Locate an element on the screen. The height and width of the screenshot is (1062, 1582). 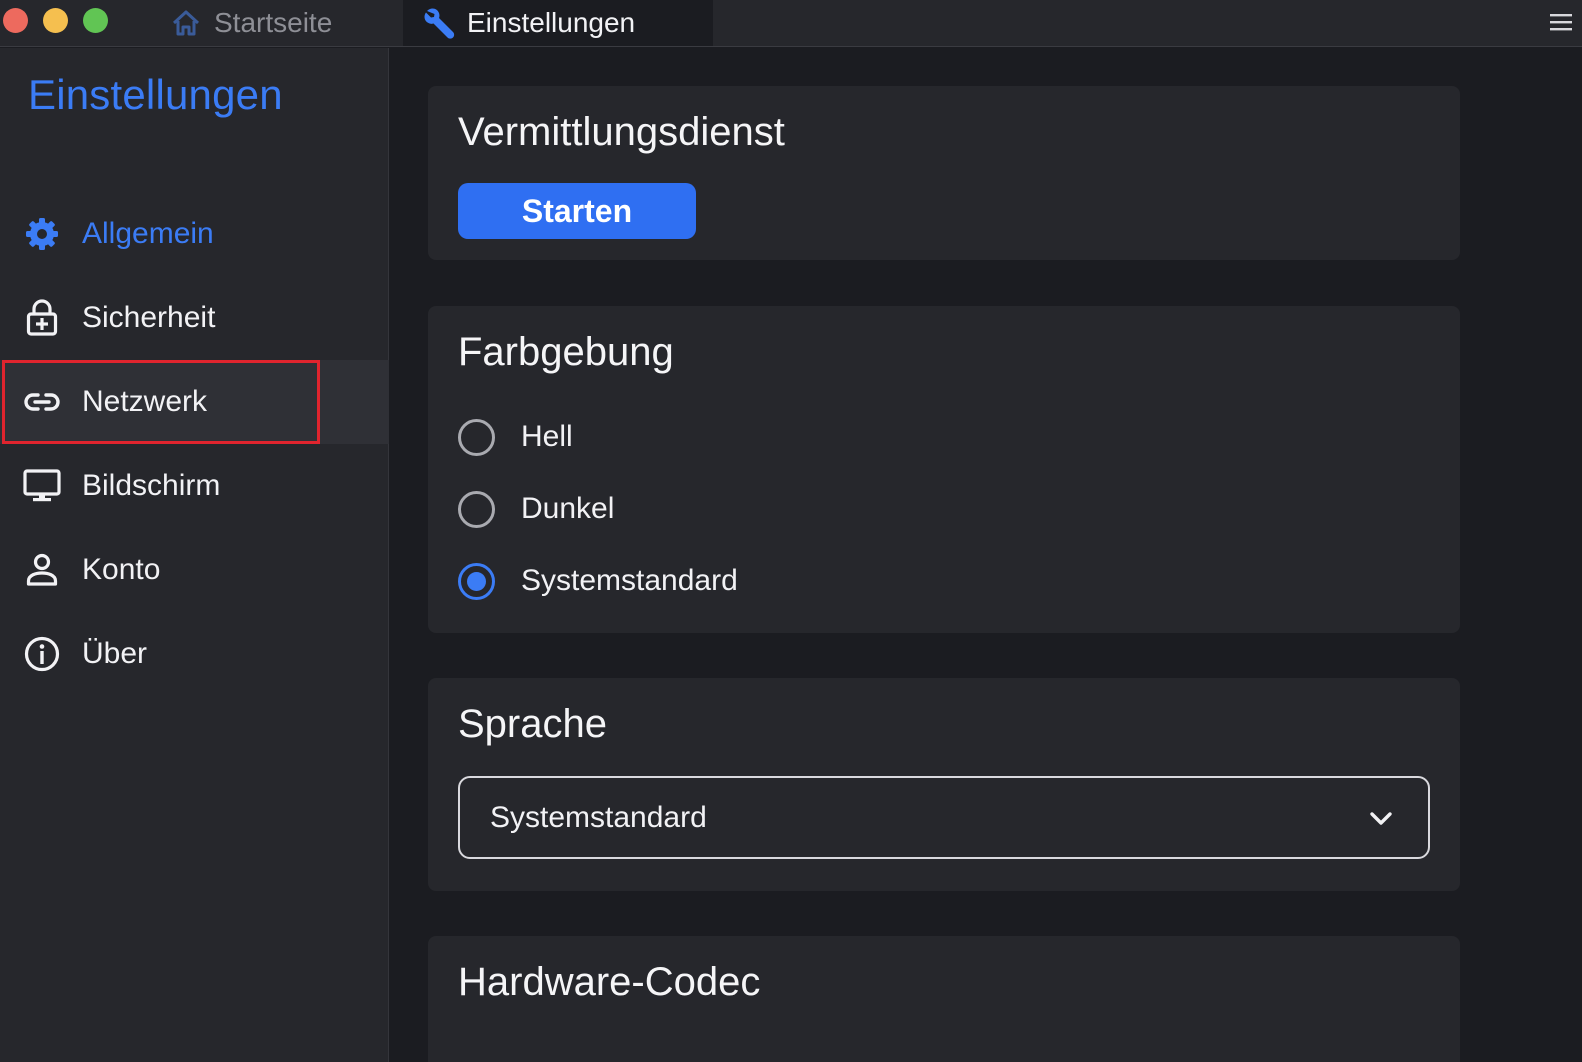
chevron-down-icon is located at coordinates (1381, 818).